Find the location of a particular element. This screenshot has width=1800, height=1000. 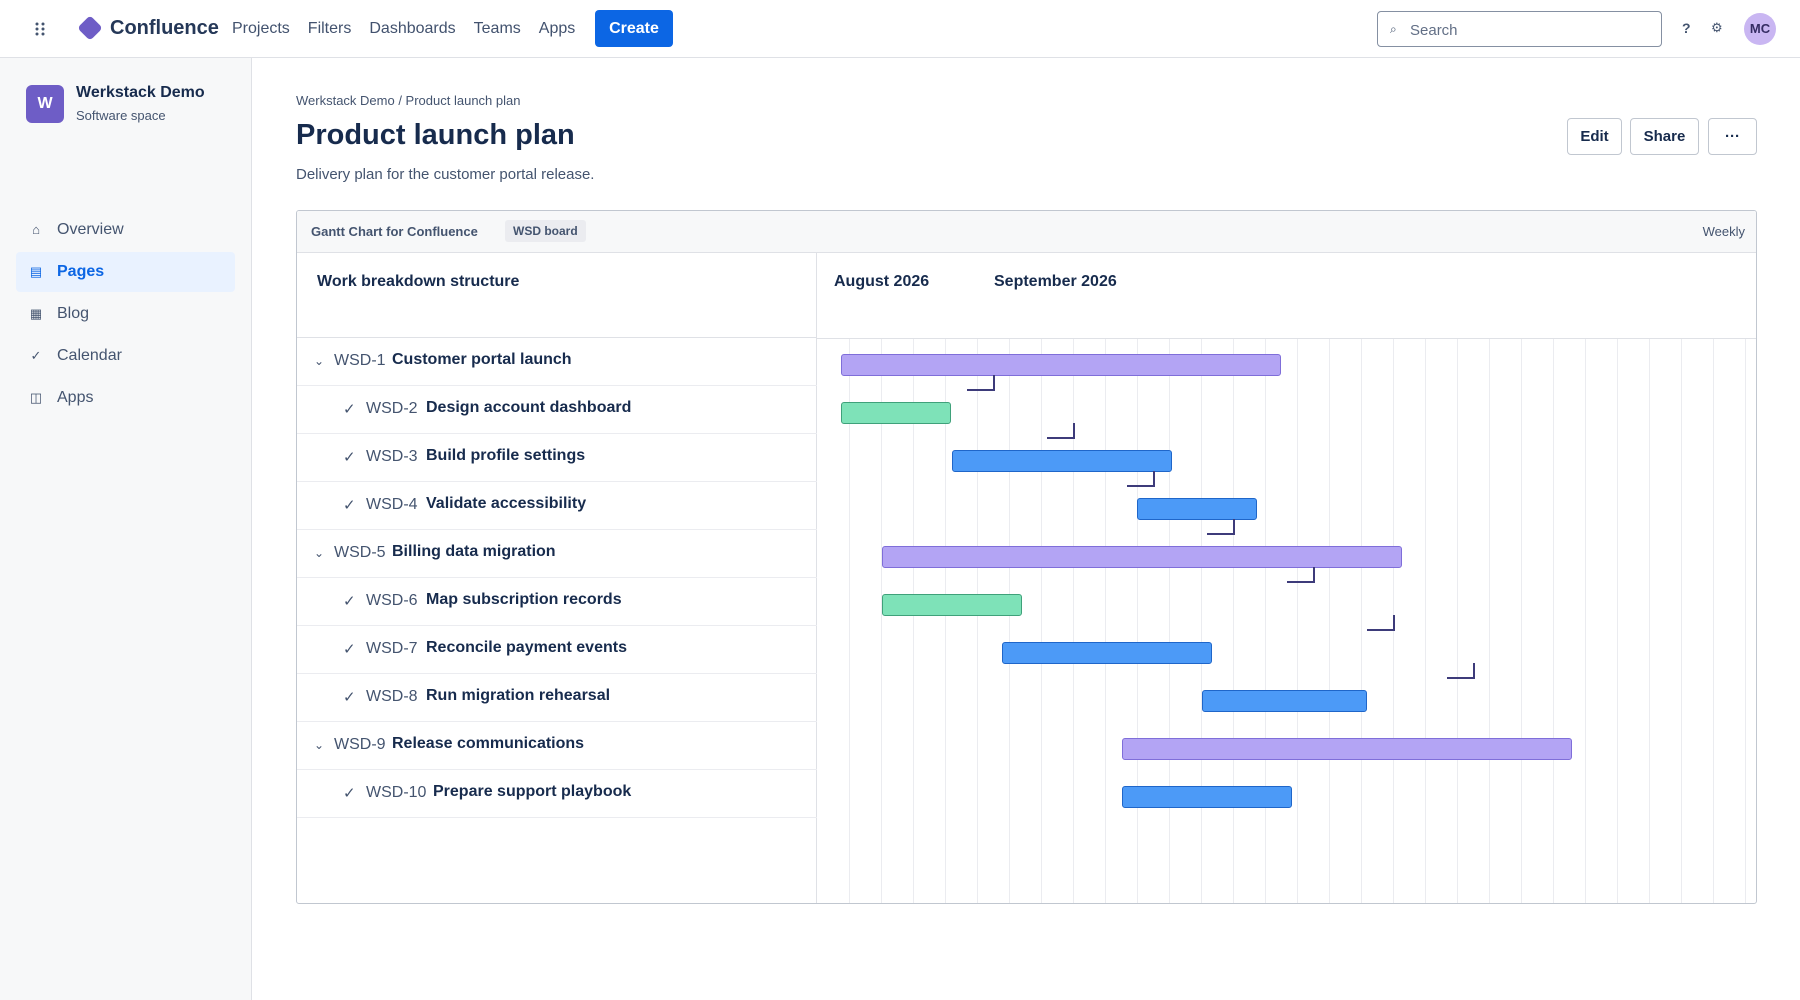

wbs-row: ✓ WSD-6 Map subscription records is located at coordinates (557, 602).